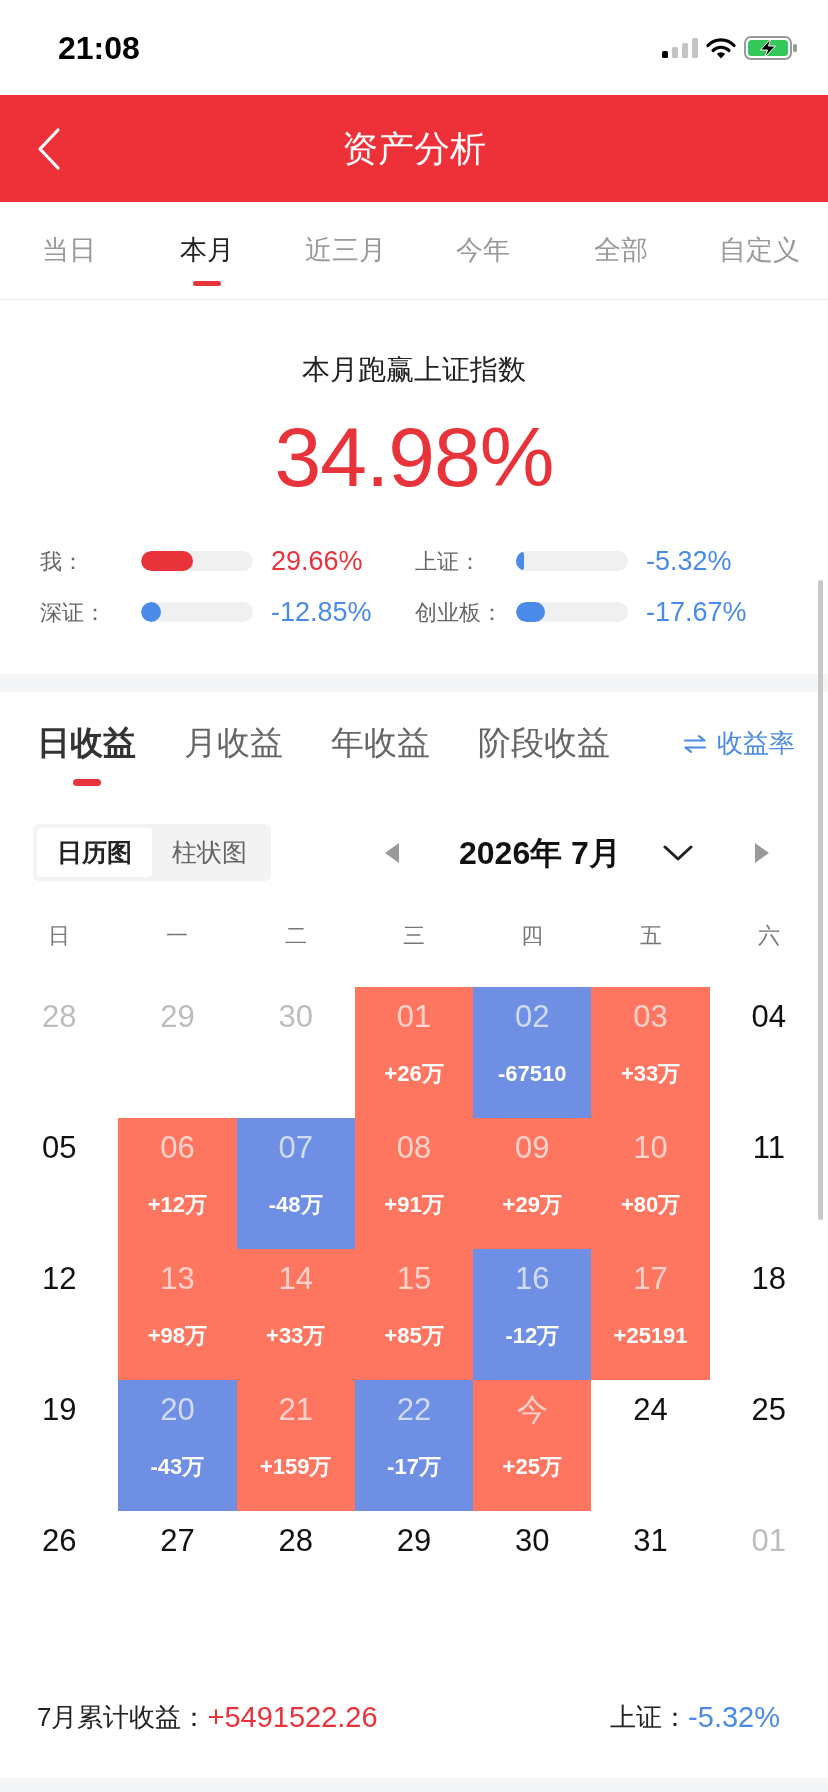 The width and height of the screenshot is (828, 1792). What do you see at coordinates (459, 612) in the screenshot?
I see `comparison-label: 创业板：` at bounding box center [459, 612].